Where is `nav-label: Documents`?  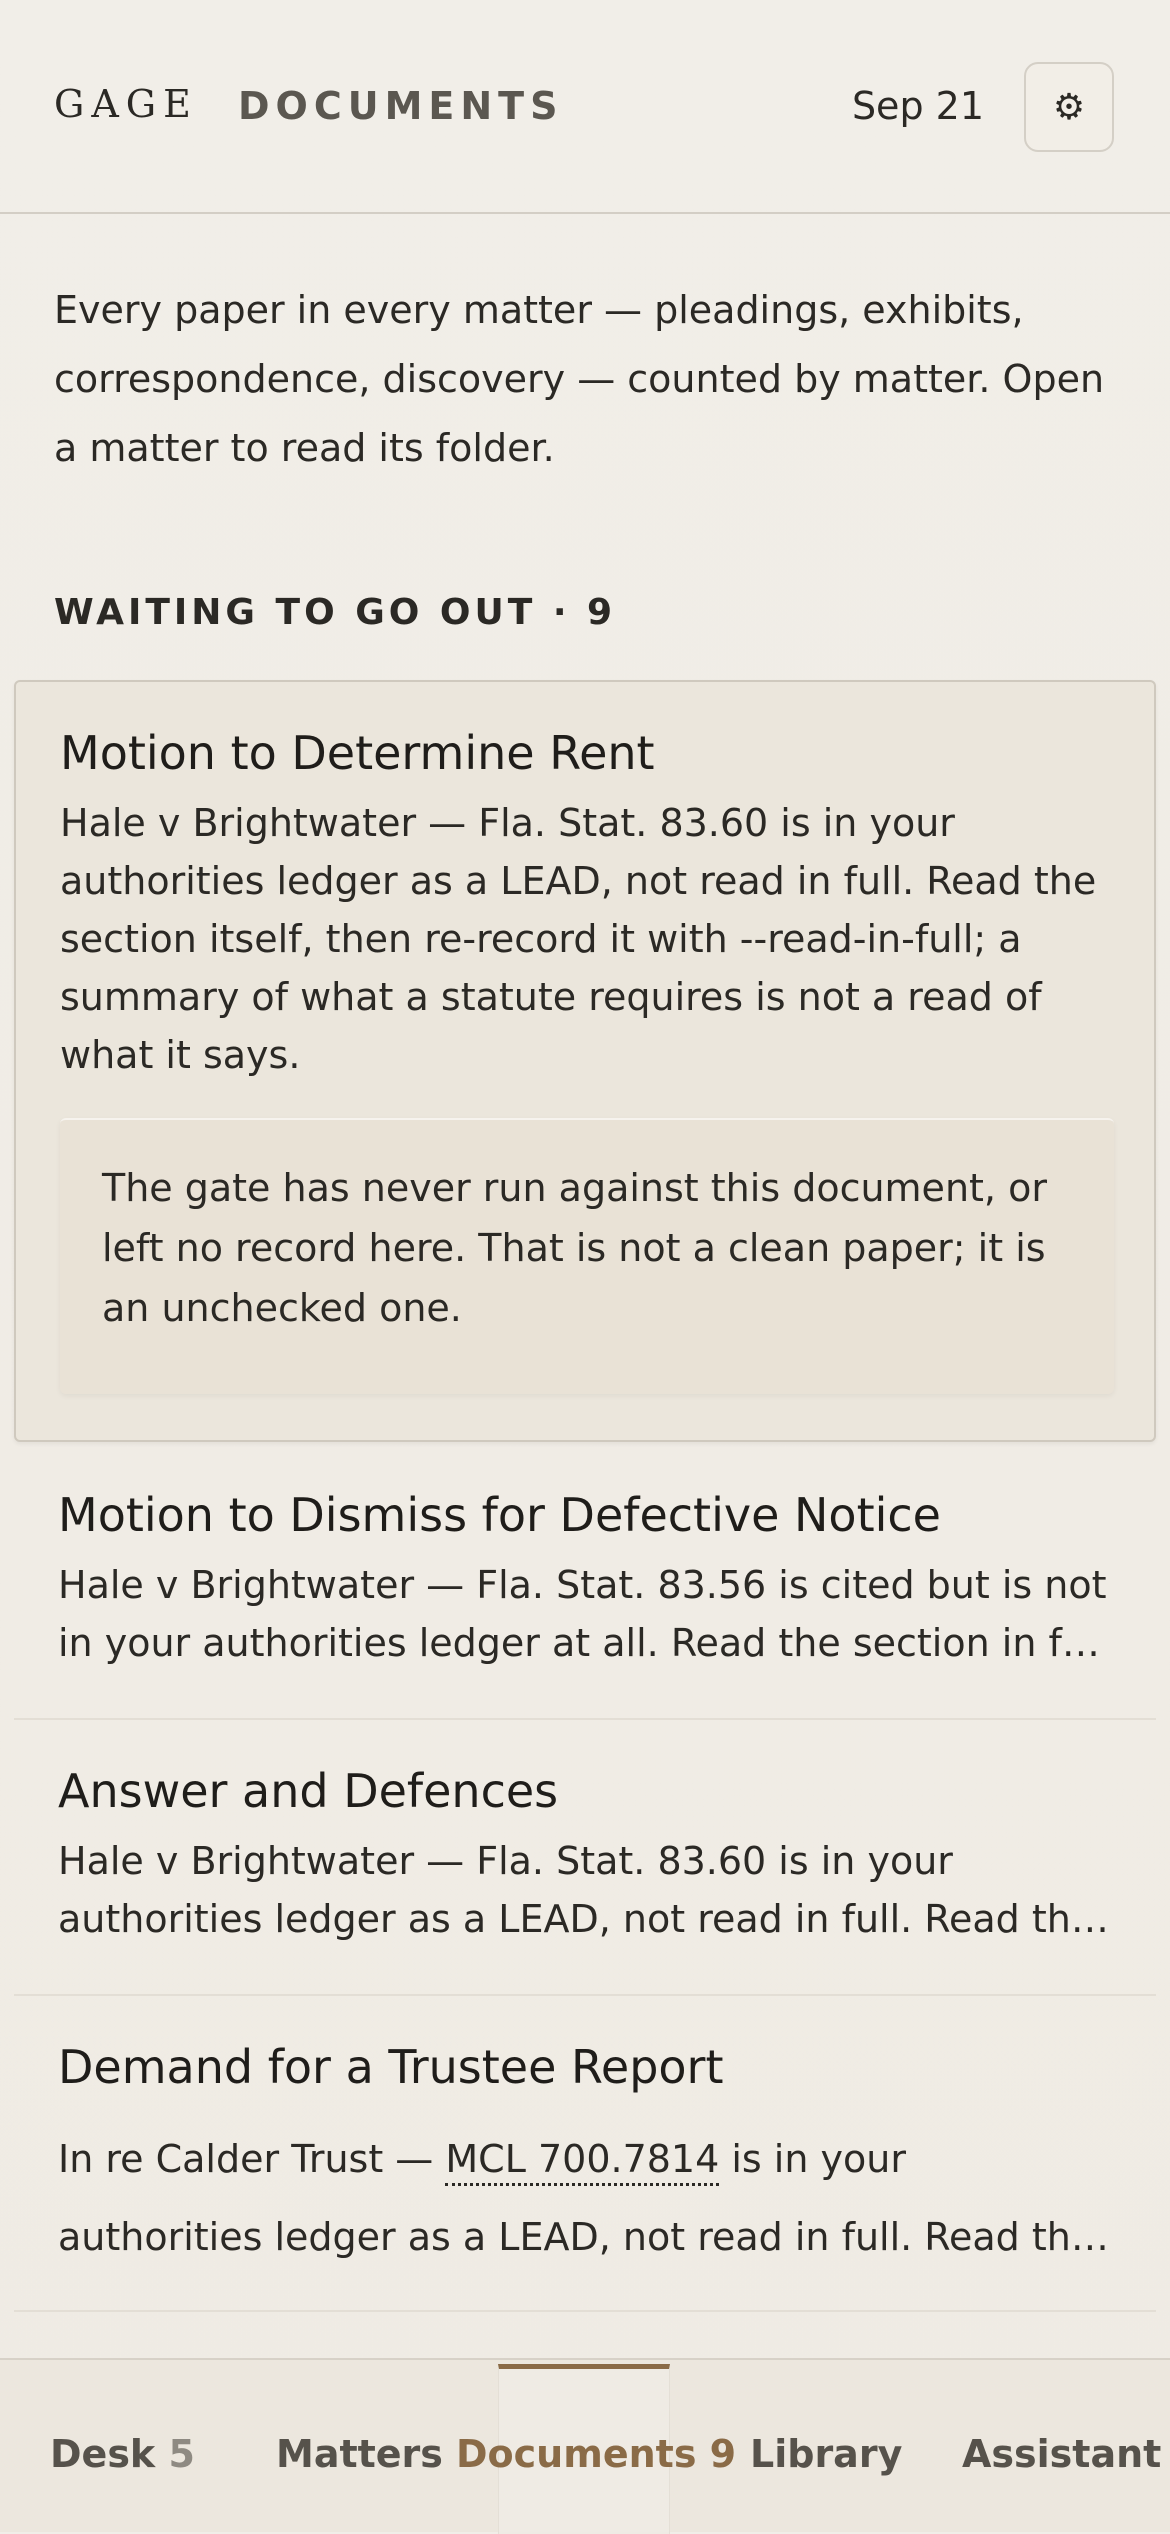 nav-label: Documents is located at coordinates (576, 2454).